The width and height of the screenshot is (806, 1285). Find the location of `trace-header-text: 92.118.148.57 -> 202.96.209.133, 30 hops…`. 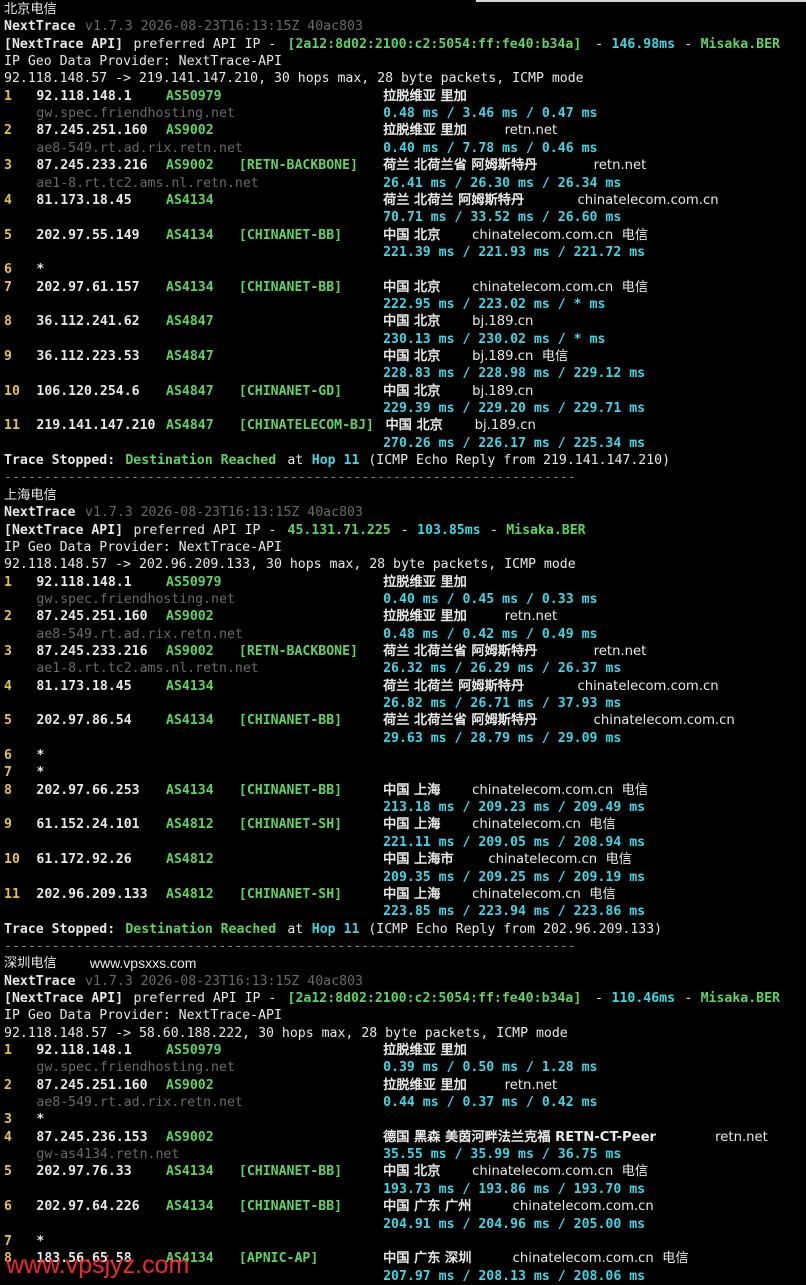

trace-header-text: 92.118.148.57 -> 202.96.209.133, 30 hops… is located at coordinates (290, 565).